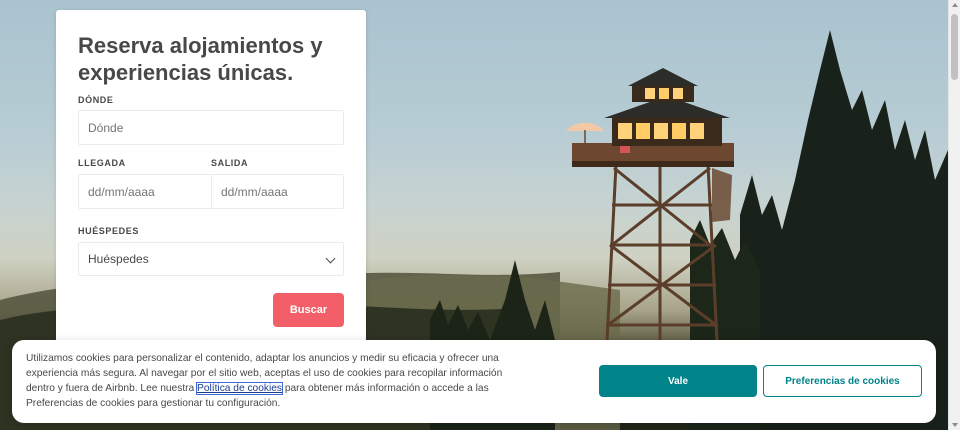 This screenshot has height=430, width=960. Describe the element at coordinates (330, 258) in the screenshot. I see `chevron-down-icon` at that location.